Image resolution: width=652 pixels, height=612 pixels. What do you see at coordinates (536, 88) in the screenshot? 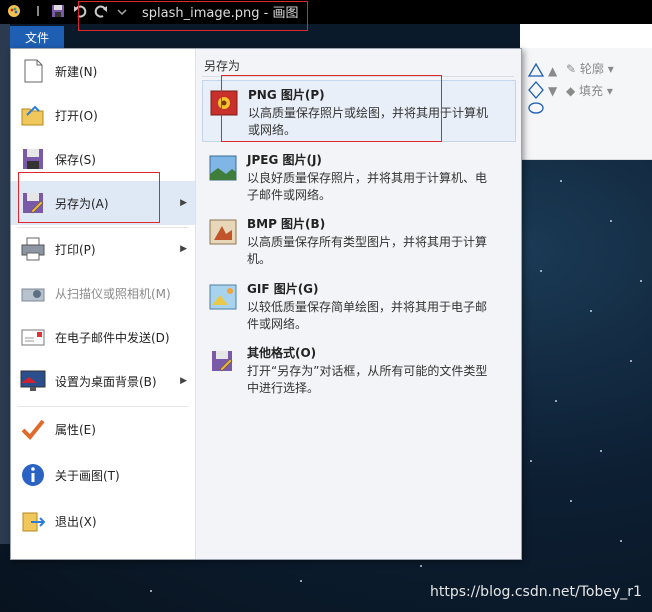
I see `shape-gallery-icon` at bounding box center [536, 88].